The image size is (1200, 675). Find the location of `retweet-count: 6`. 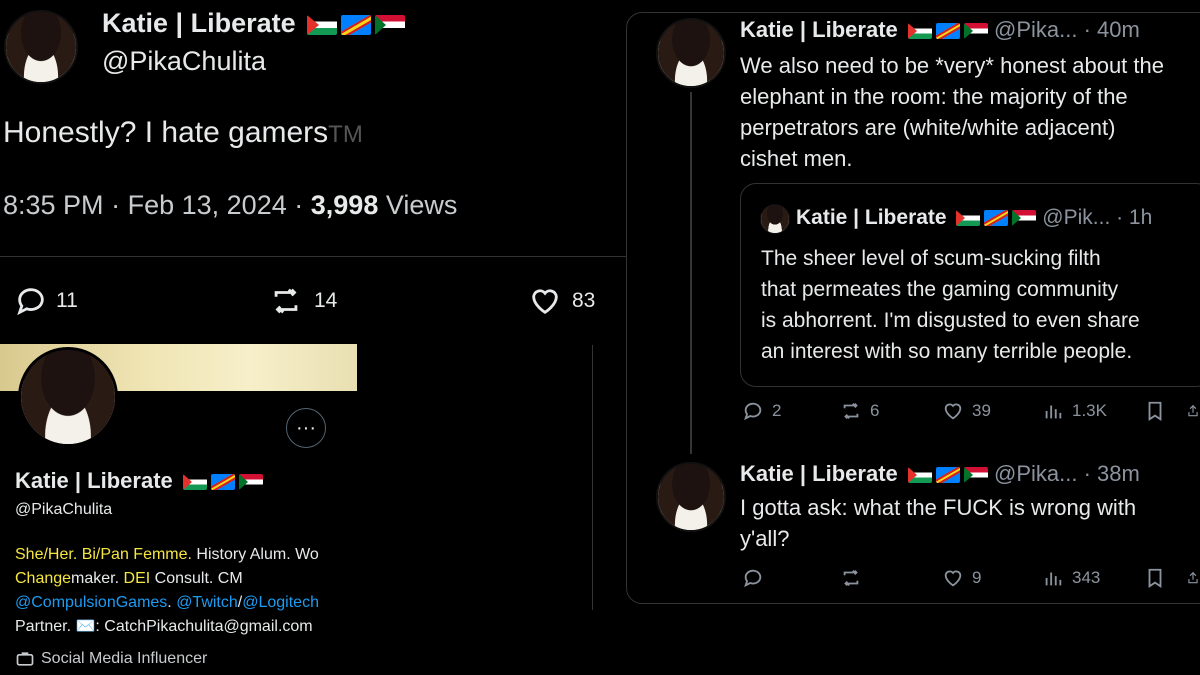

retweet-count: 6 is located at coordinates (875, 410).